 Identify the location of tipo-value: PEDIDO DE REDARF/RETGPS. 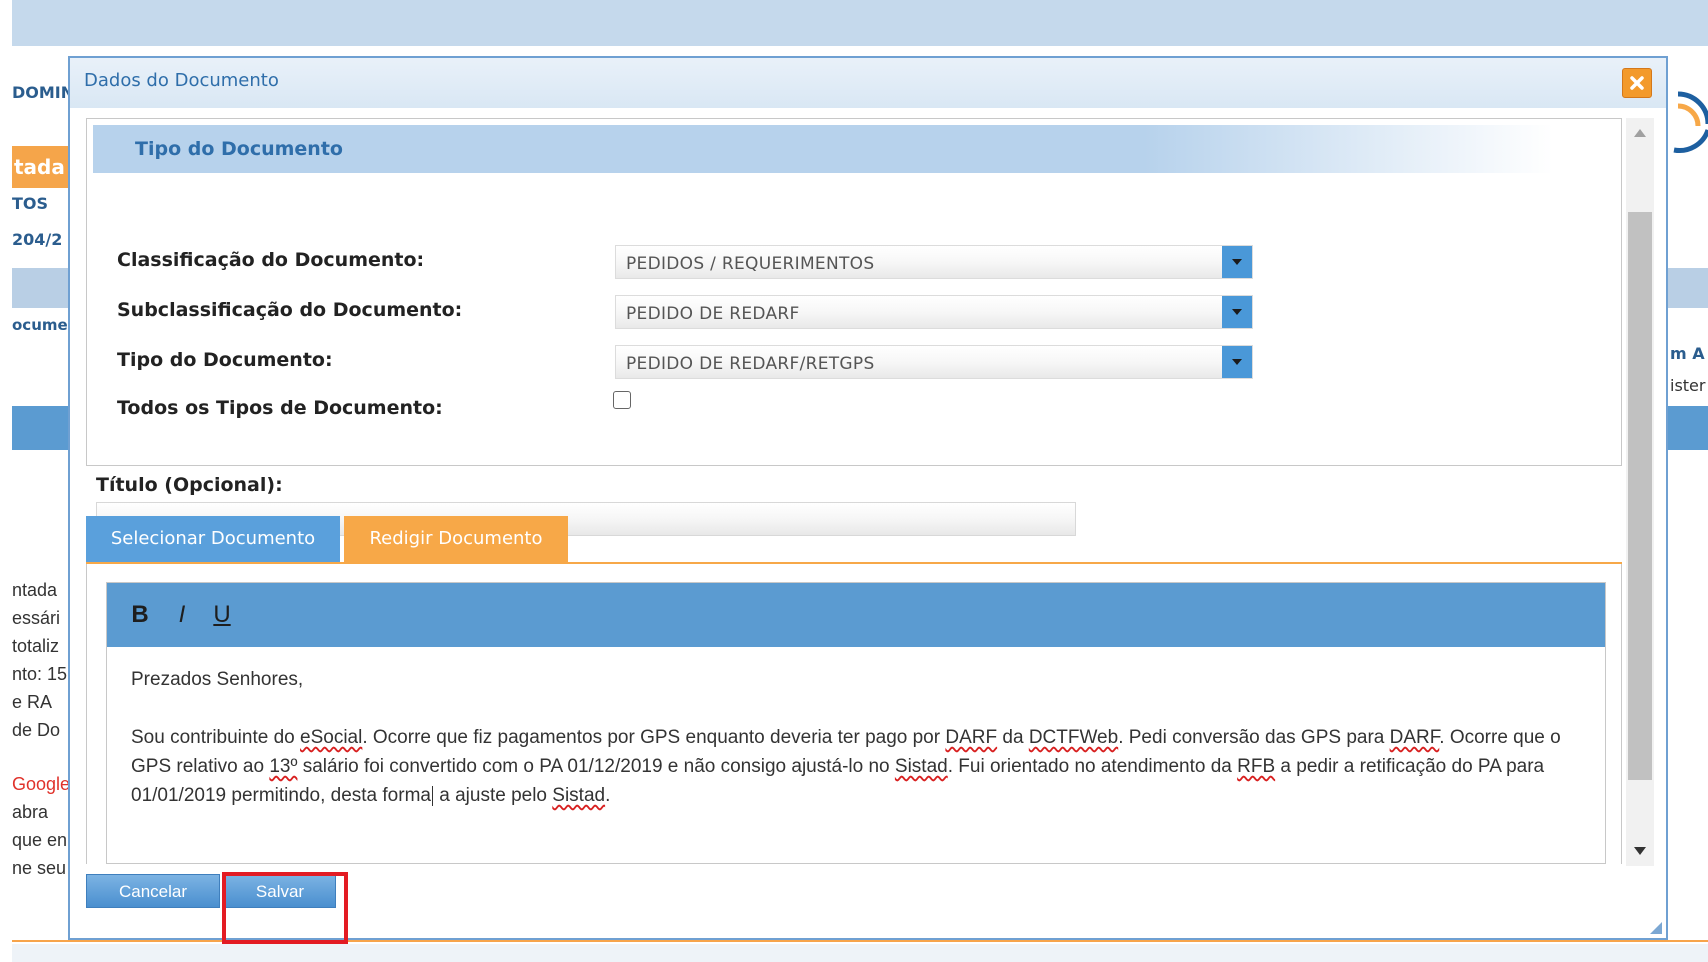
(750, 364).